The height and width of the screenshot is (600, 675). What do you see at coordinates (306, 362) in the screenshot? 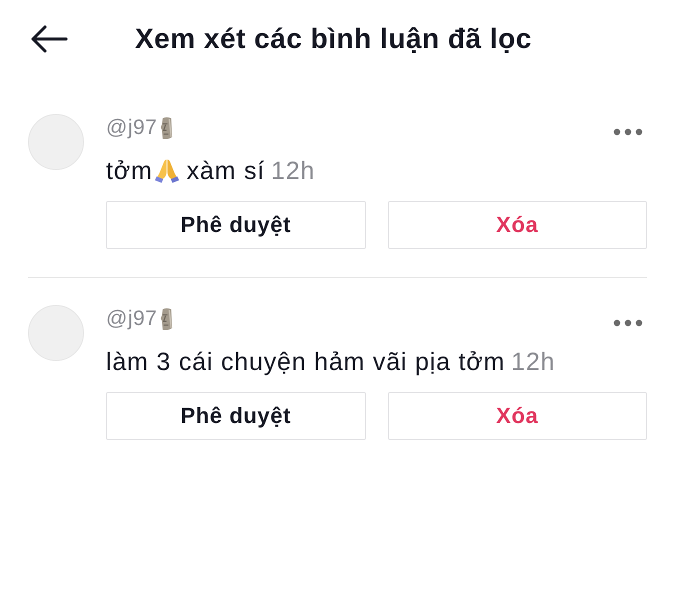
I see `comment-text: làm 3 cái chuyện hảm vãi pịa tởm` at bounding box center [306, 362].